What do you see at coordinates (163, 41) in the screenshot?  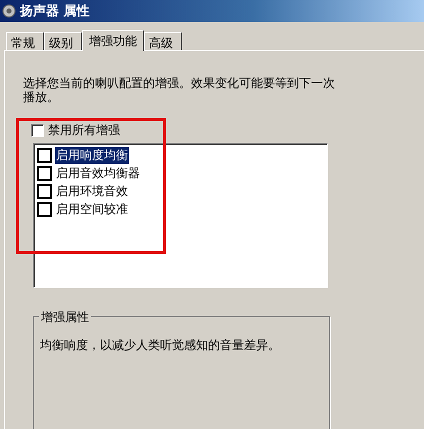 I see `tab: 高级` at bounding box center [163, 41].